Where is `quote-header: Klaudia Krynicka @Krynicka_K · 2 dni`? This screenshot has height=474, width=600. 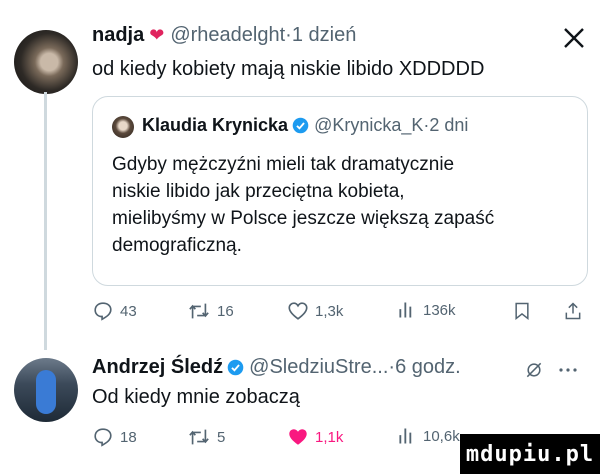 quote-header: Klaudia Krynicka @Krynicka_K · 2 dni is located at coordinates (305, 125).